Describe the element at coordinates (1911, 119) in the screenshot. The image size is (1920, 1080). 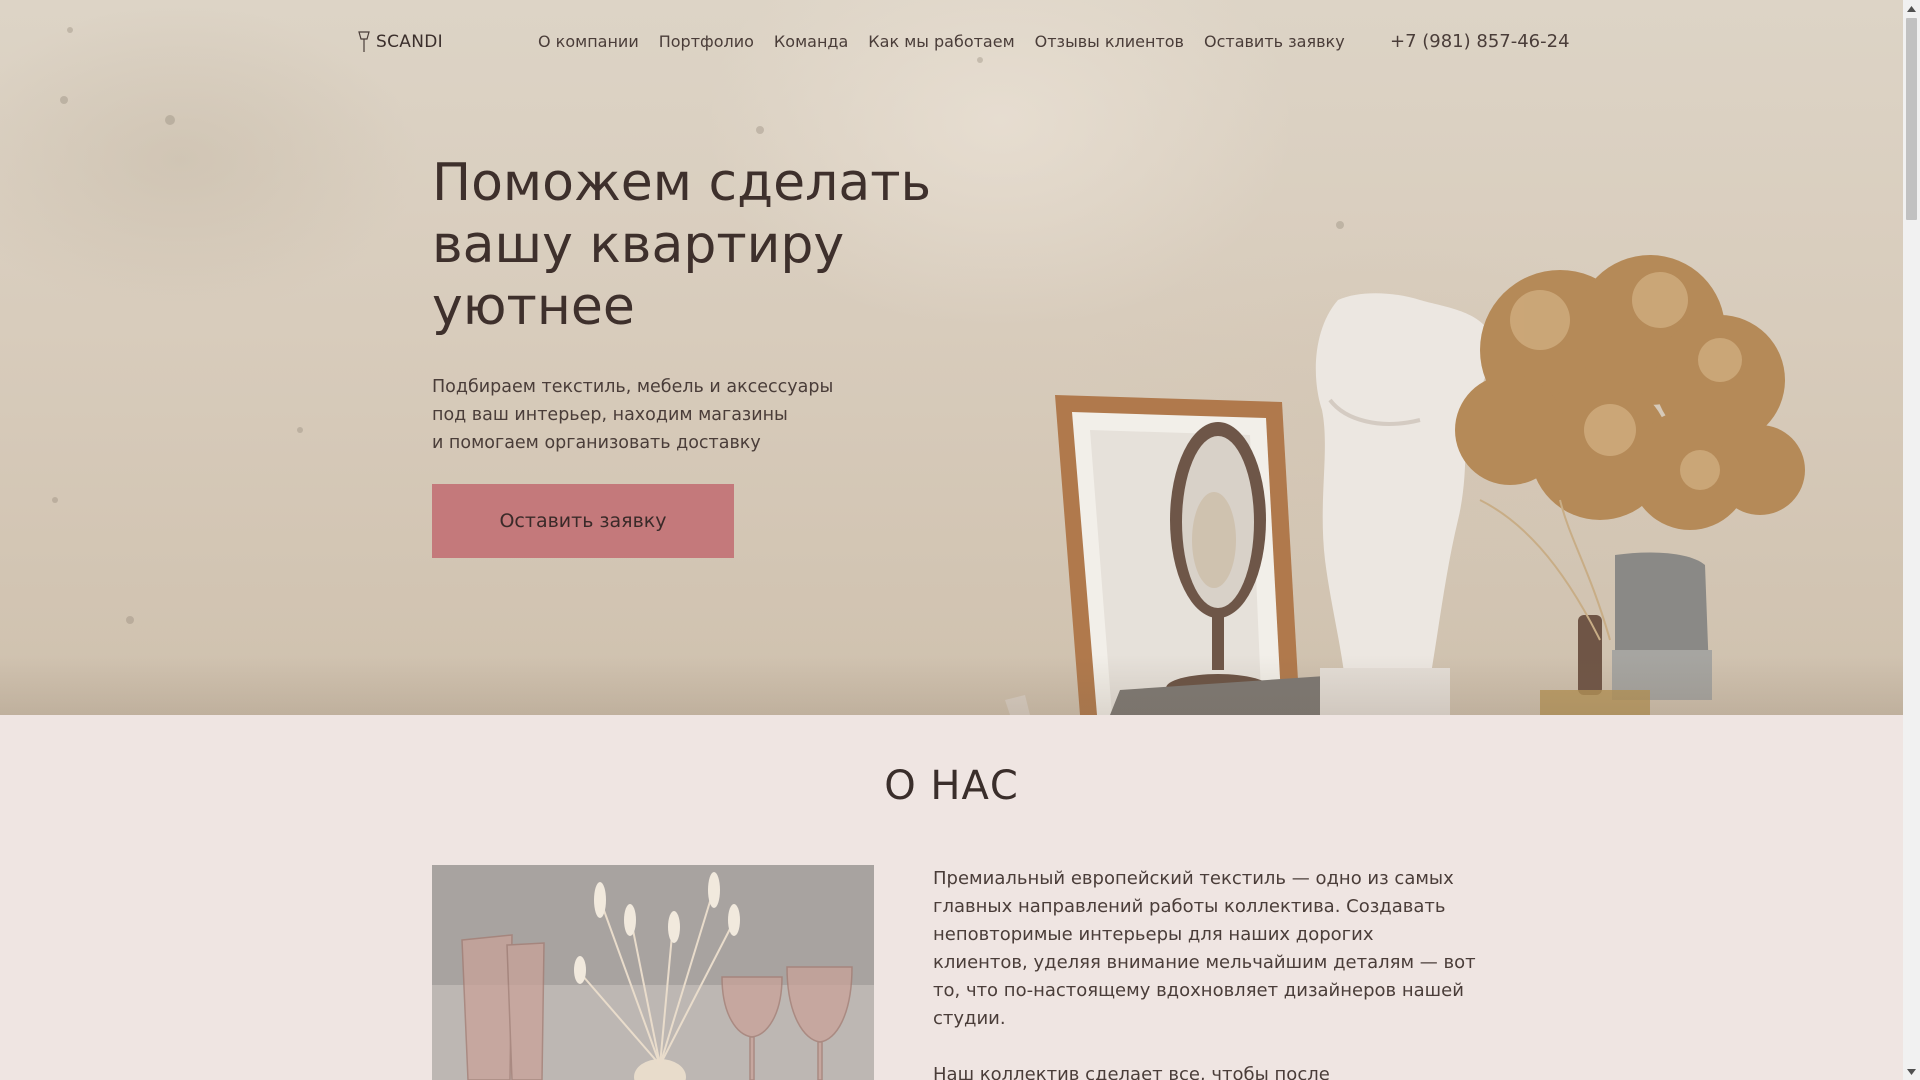
I see `scrollbar-thumb` at that location.